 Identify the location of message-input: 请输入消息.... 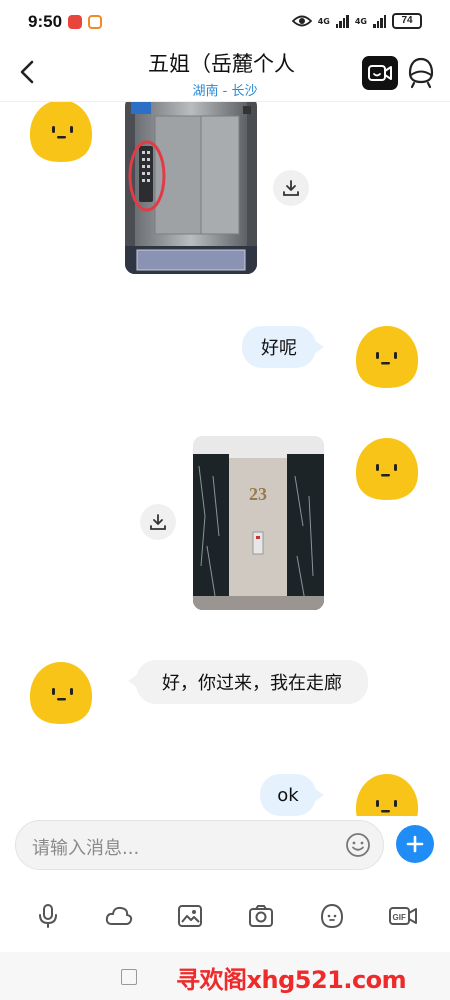
(199, 845).